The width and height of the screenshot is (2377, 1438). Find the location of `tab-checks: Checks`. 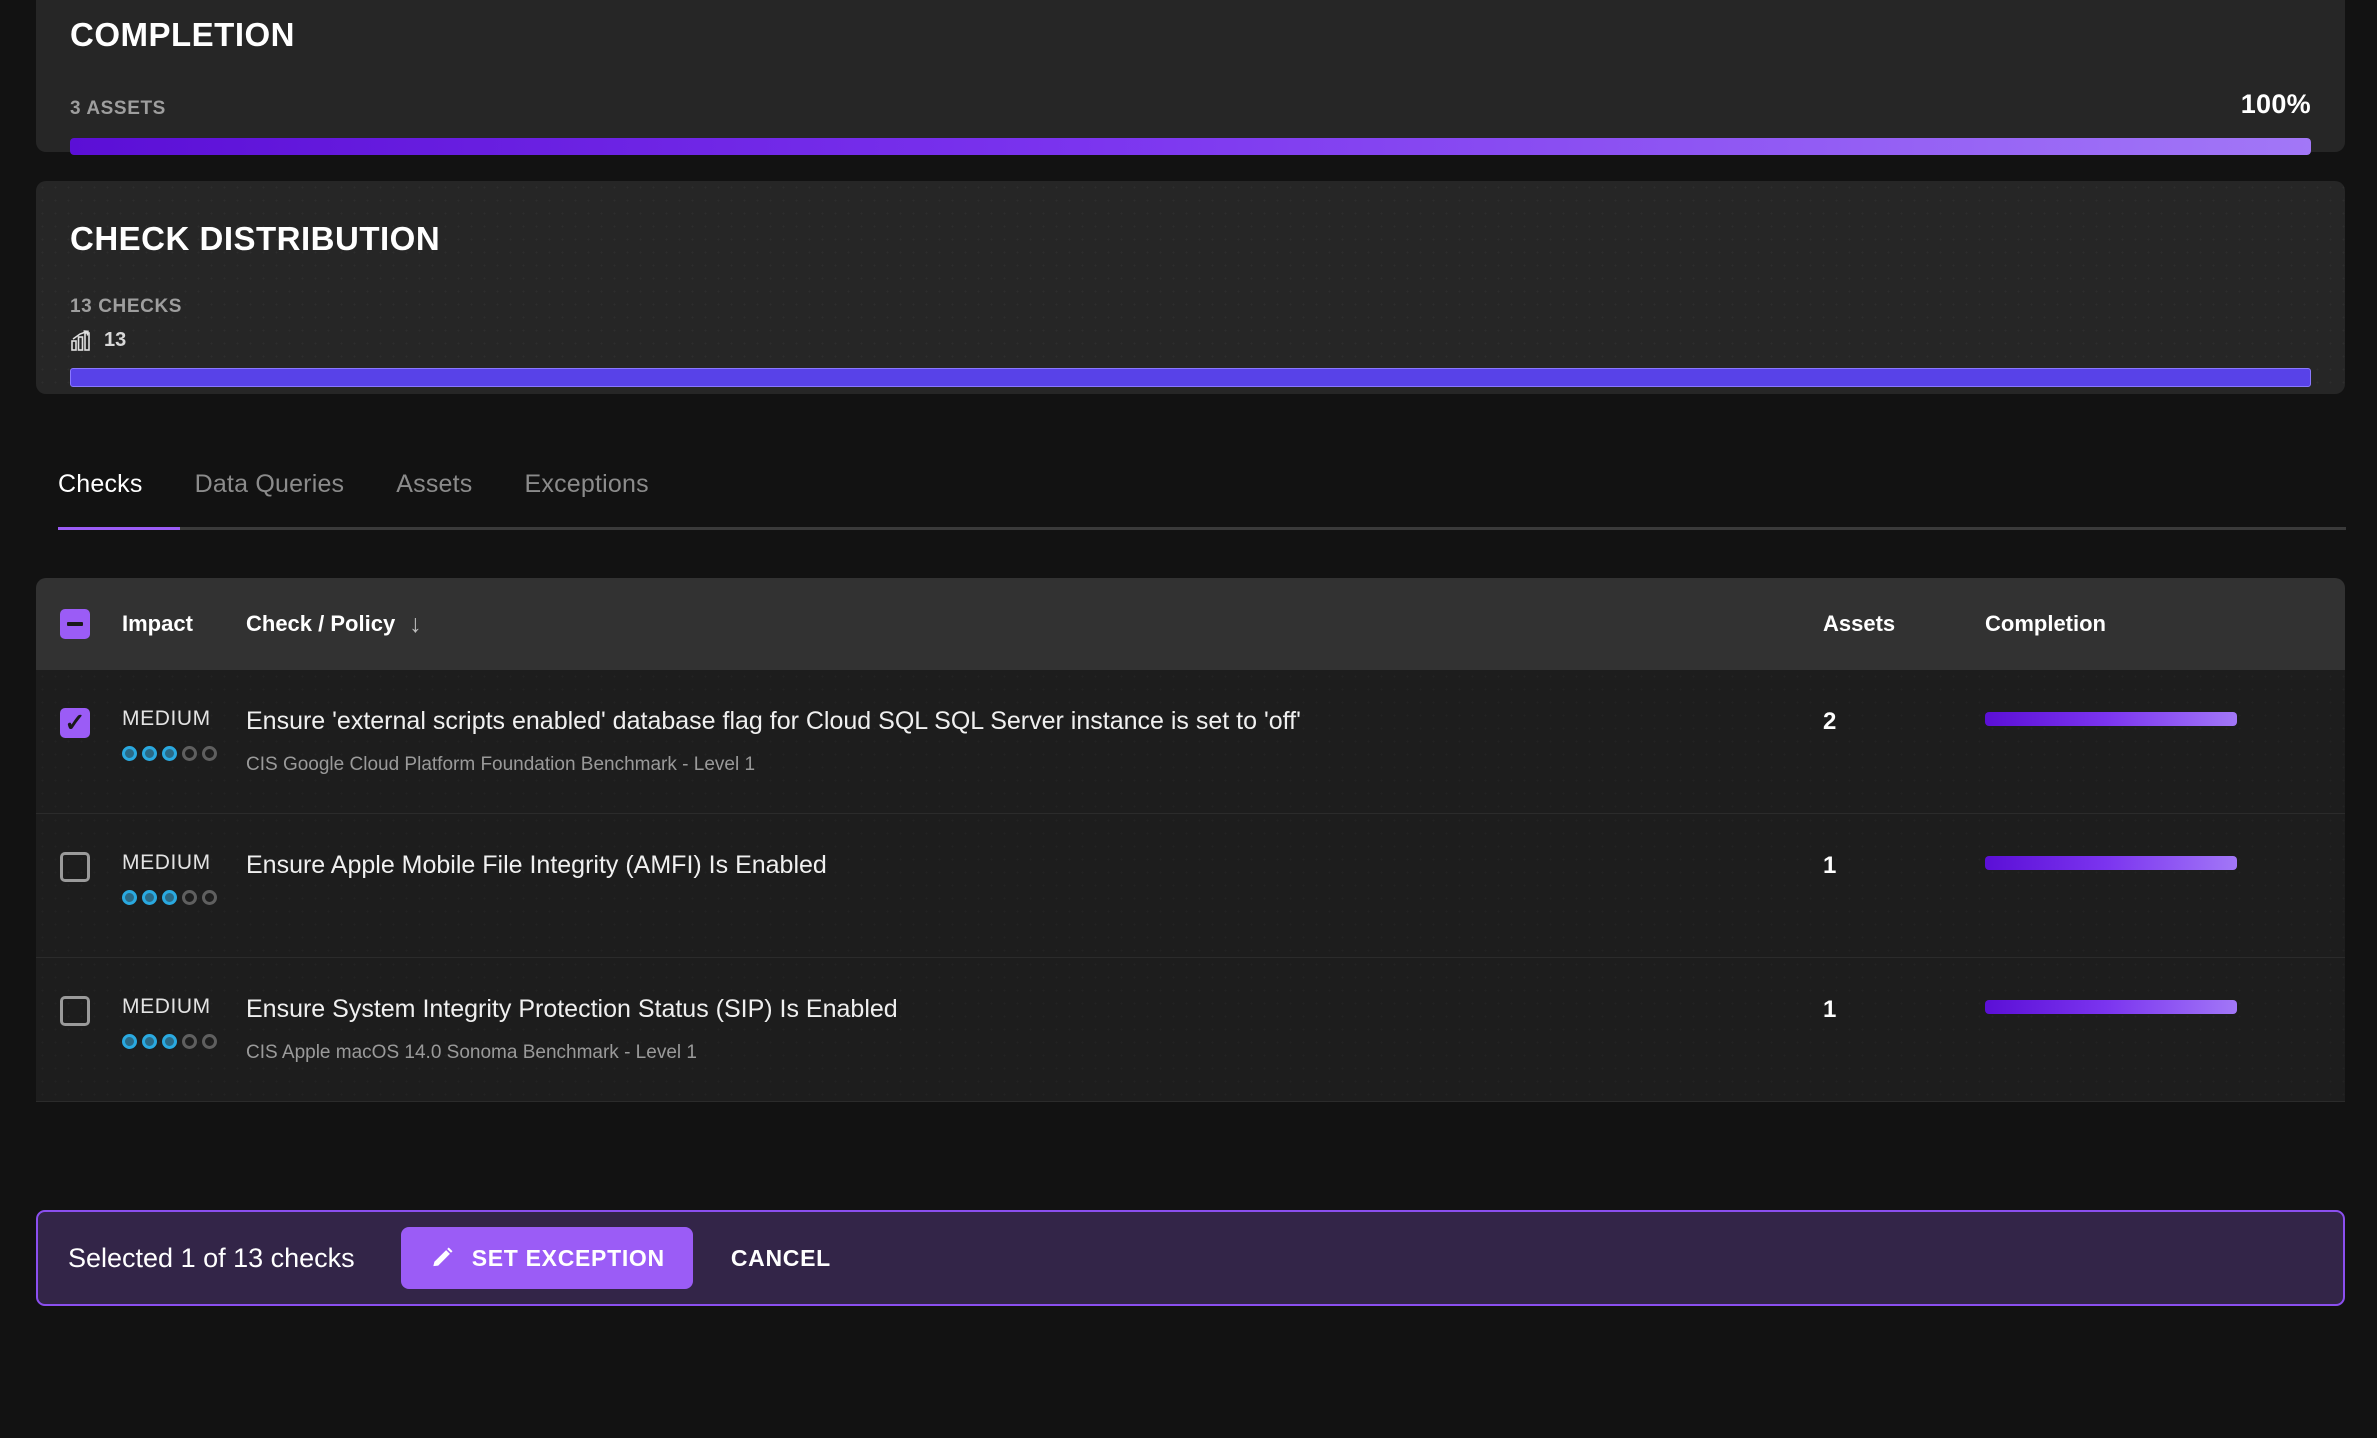

tab-checks: Checks is located at coordinates (100, 498).